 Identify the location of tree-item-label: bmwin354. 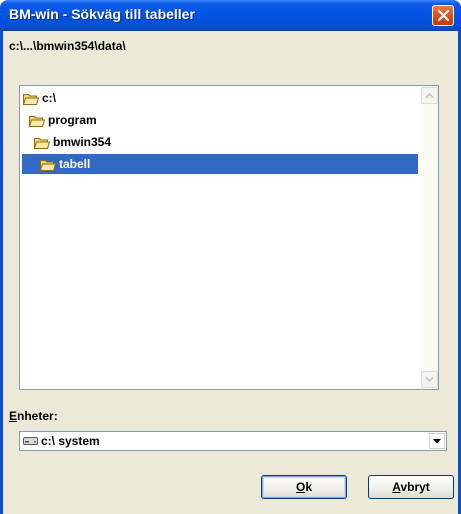
(82, 142).